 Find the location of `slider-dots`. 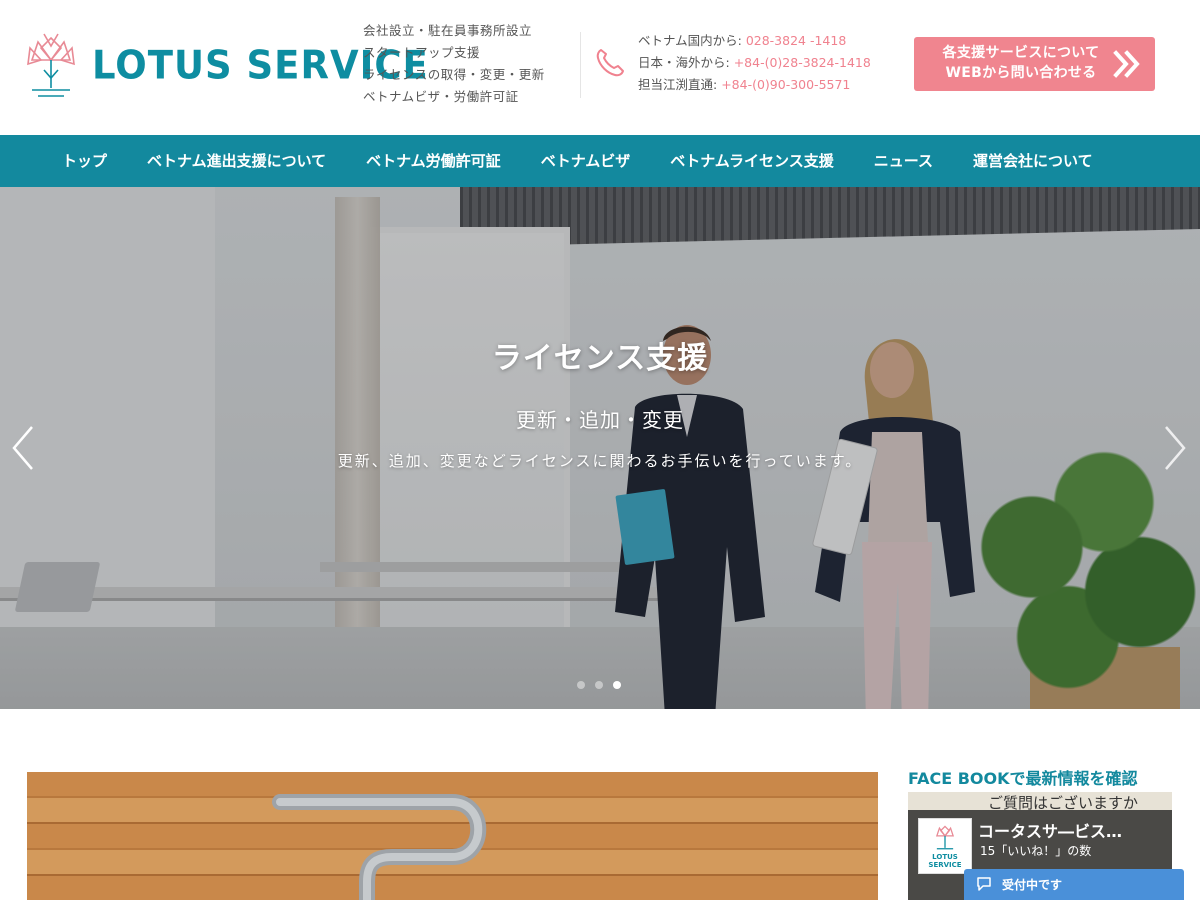

slider-dots is located at coordinates (599, 685).